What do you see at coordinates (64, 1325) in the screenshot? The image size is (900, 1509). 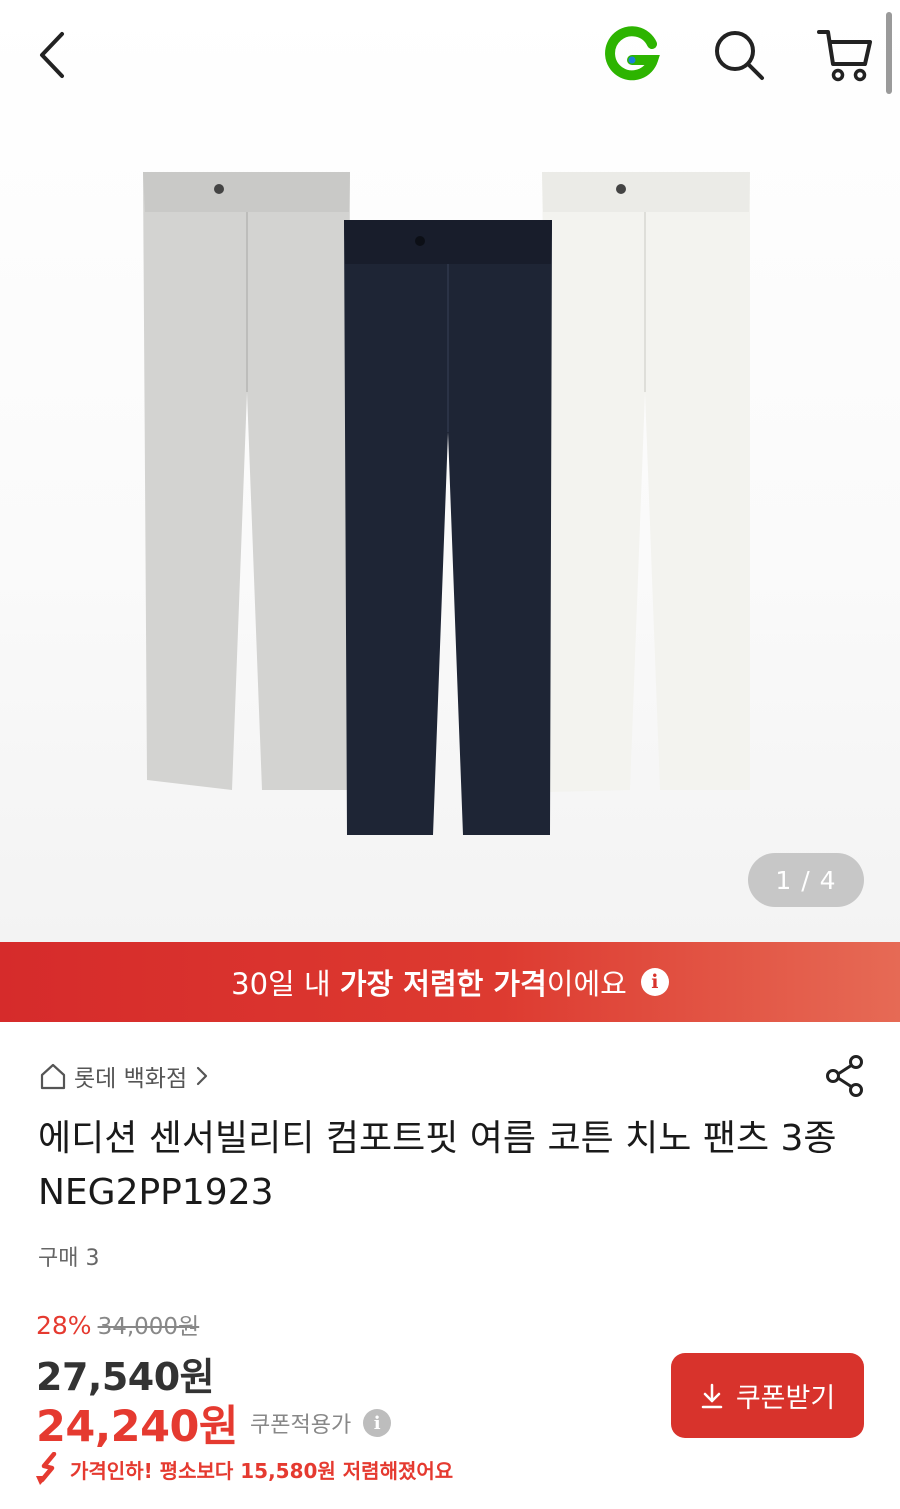 I see `discount-rate: 28%` at bounding box center [64, 1325].